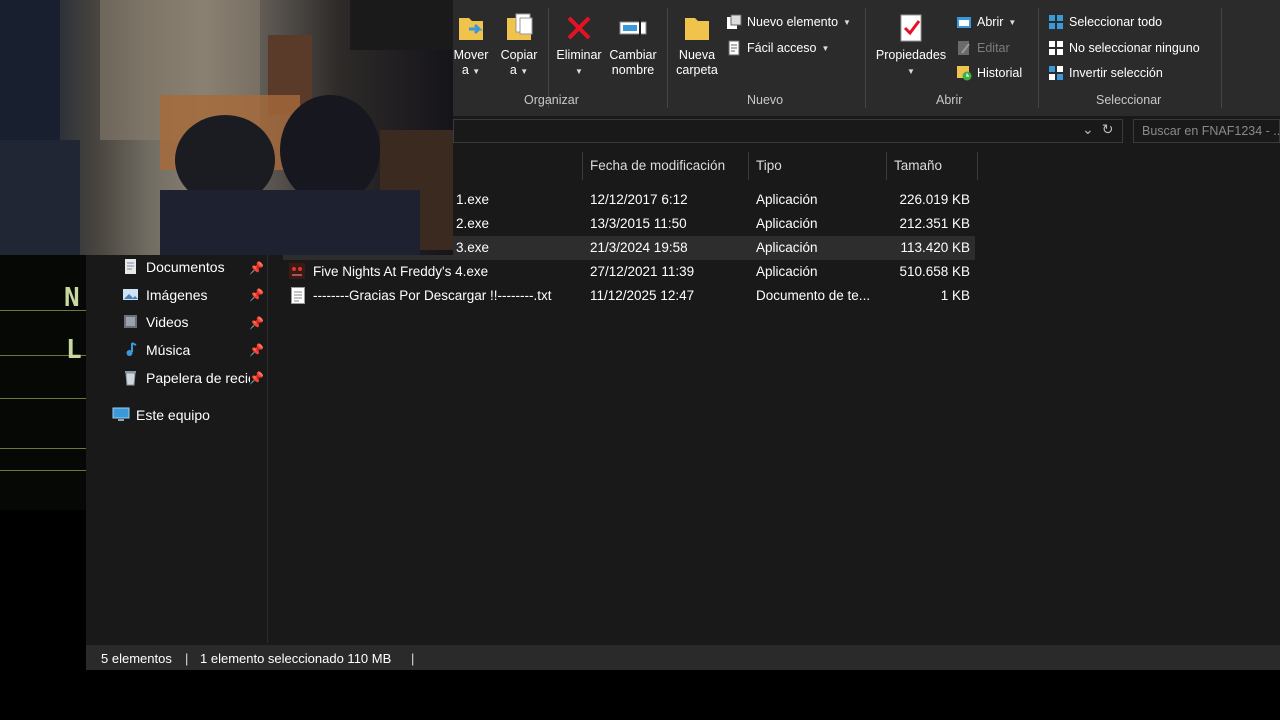  What do you see at coordinates (697, 55) in the screenshot?
I see `new-folder-label: Nueva` at bounding box center [697, 55].